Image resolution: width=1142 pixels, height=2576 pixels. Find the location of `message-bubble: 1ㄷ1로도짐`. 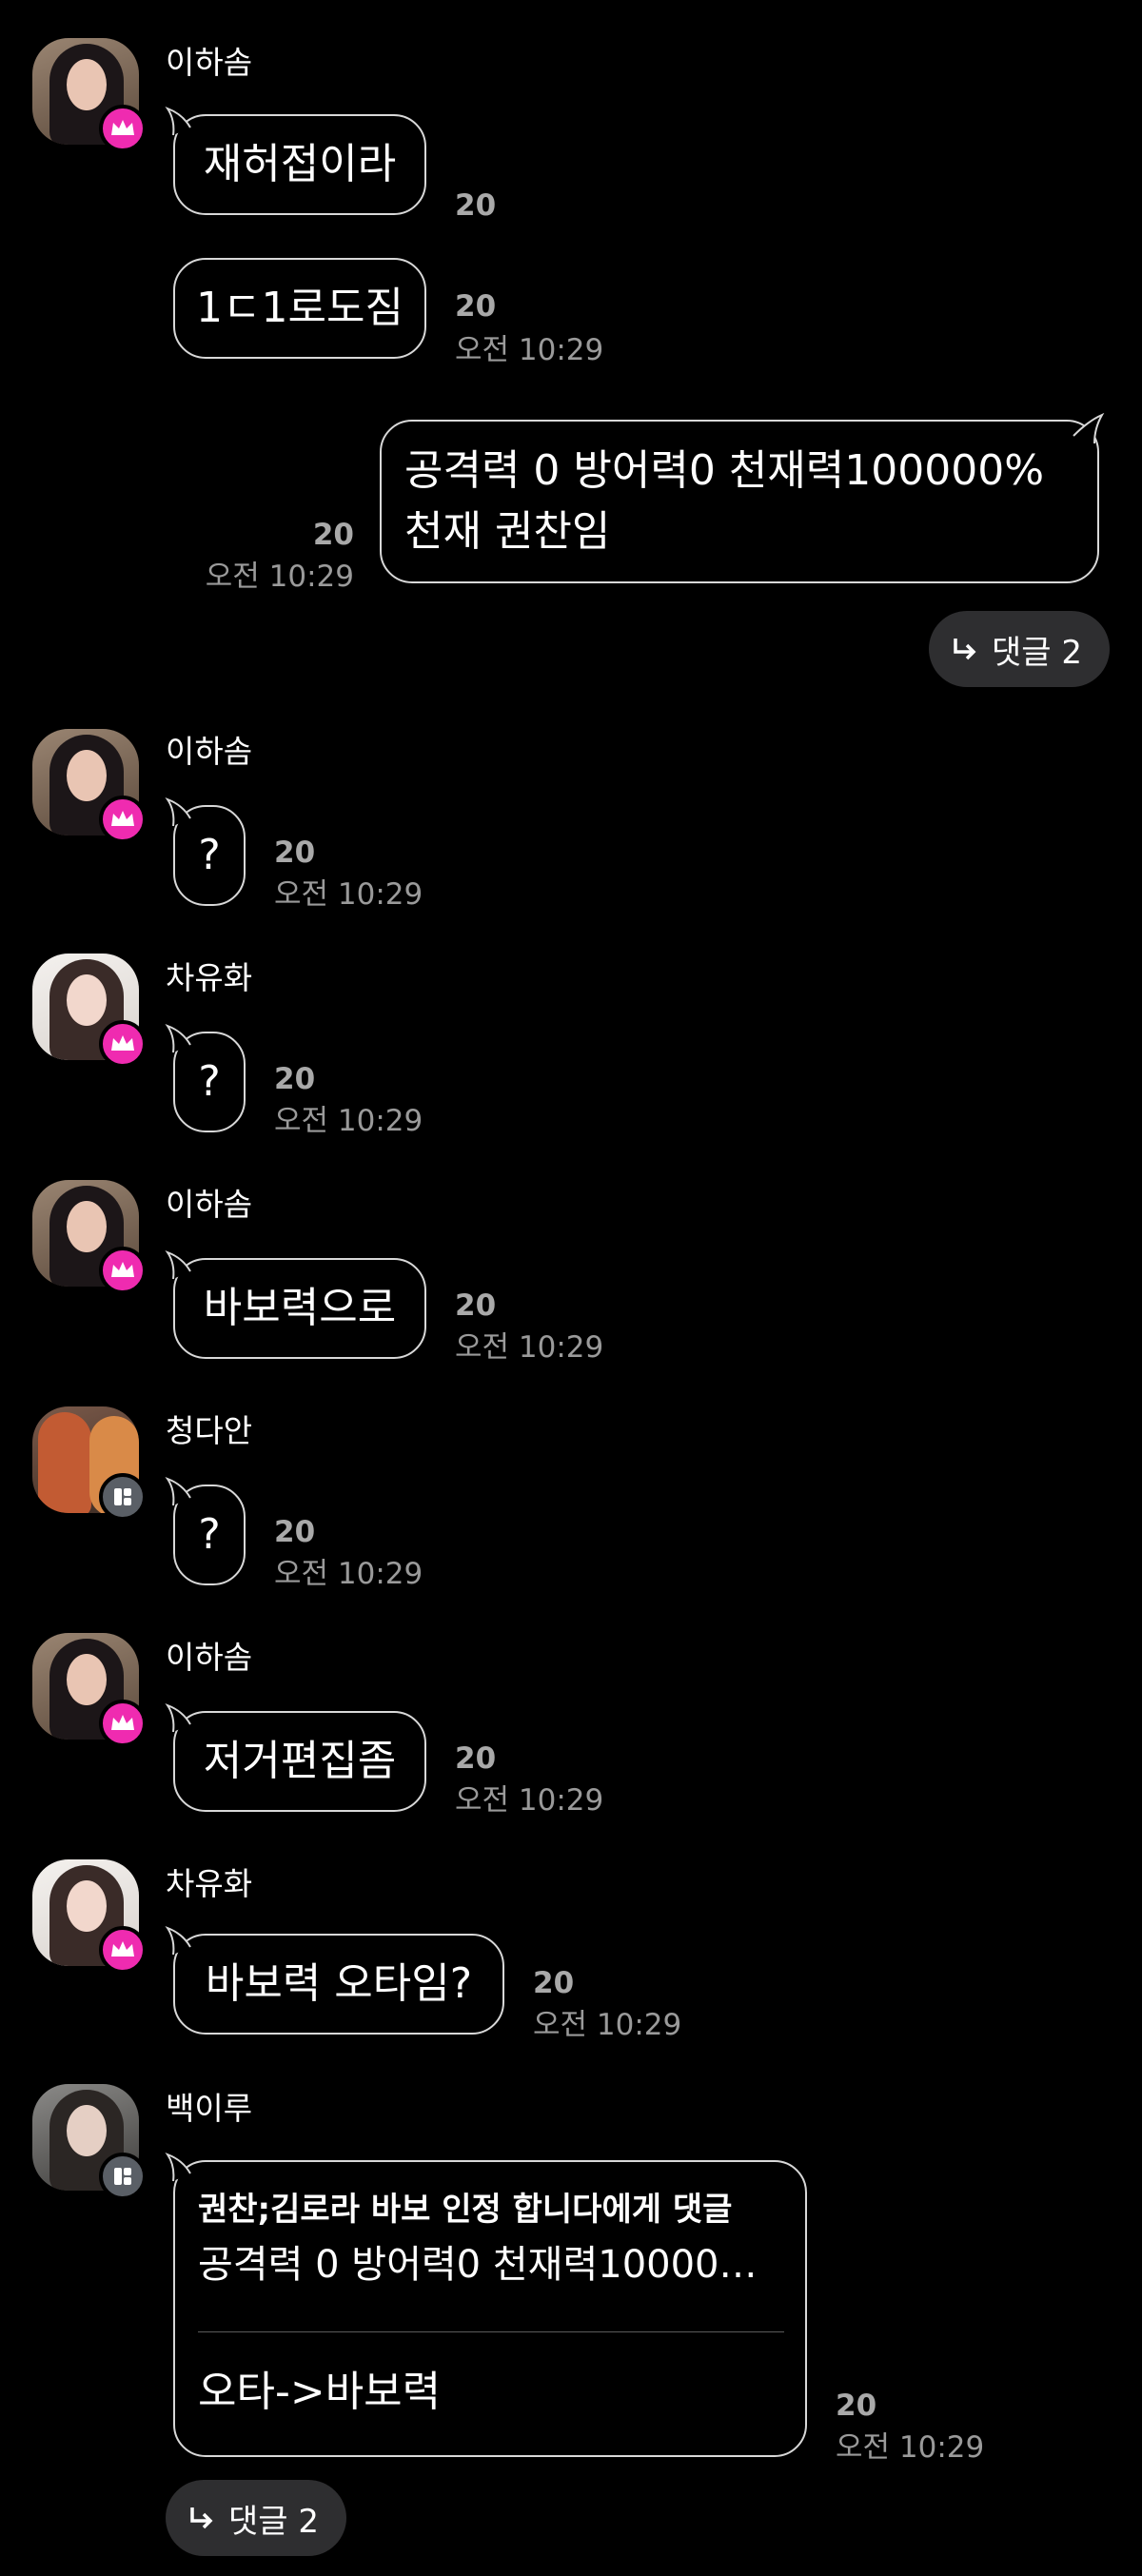

message-bubble: 1ㄷ1로도짐 is located at coordinates (299, 308).